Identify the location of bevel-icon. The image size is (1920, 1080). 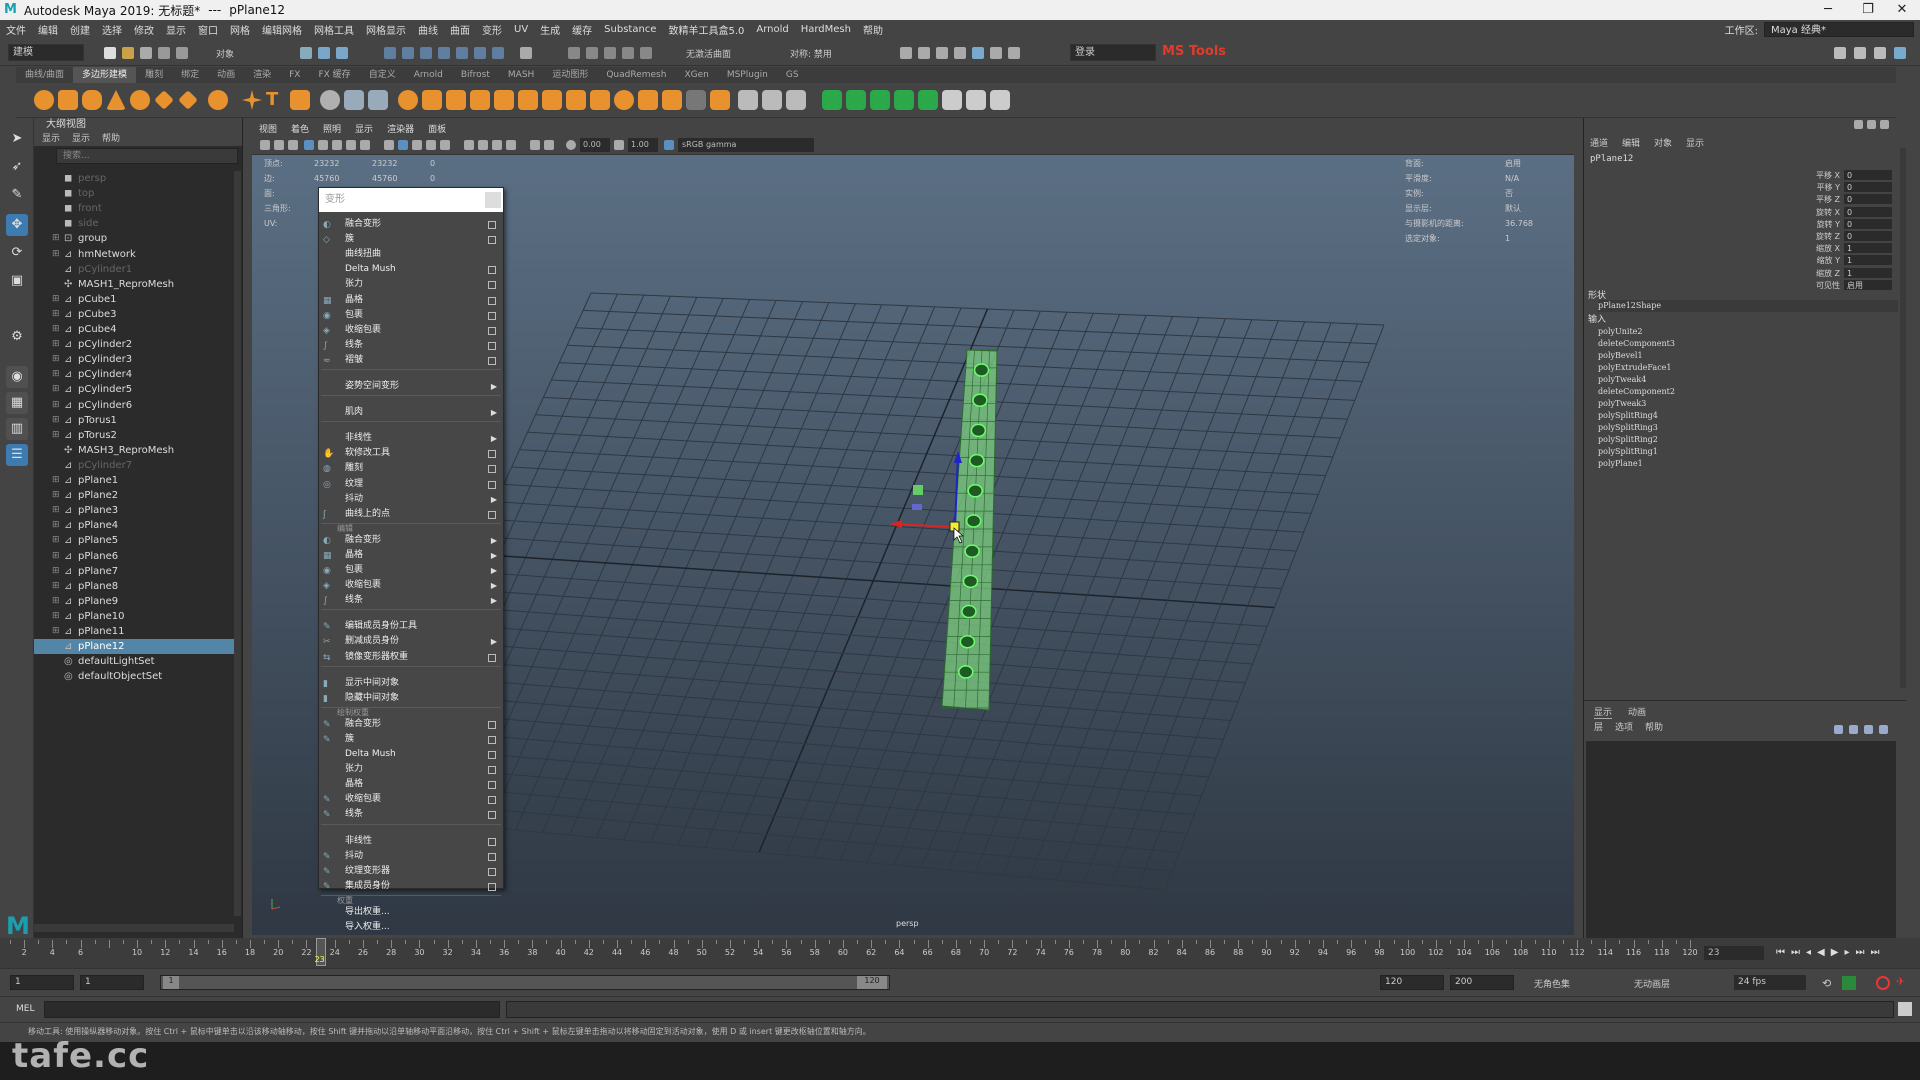
(552, 100).